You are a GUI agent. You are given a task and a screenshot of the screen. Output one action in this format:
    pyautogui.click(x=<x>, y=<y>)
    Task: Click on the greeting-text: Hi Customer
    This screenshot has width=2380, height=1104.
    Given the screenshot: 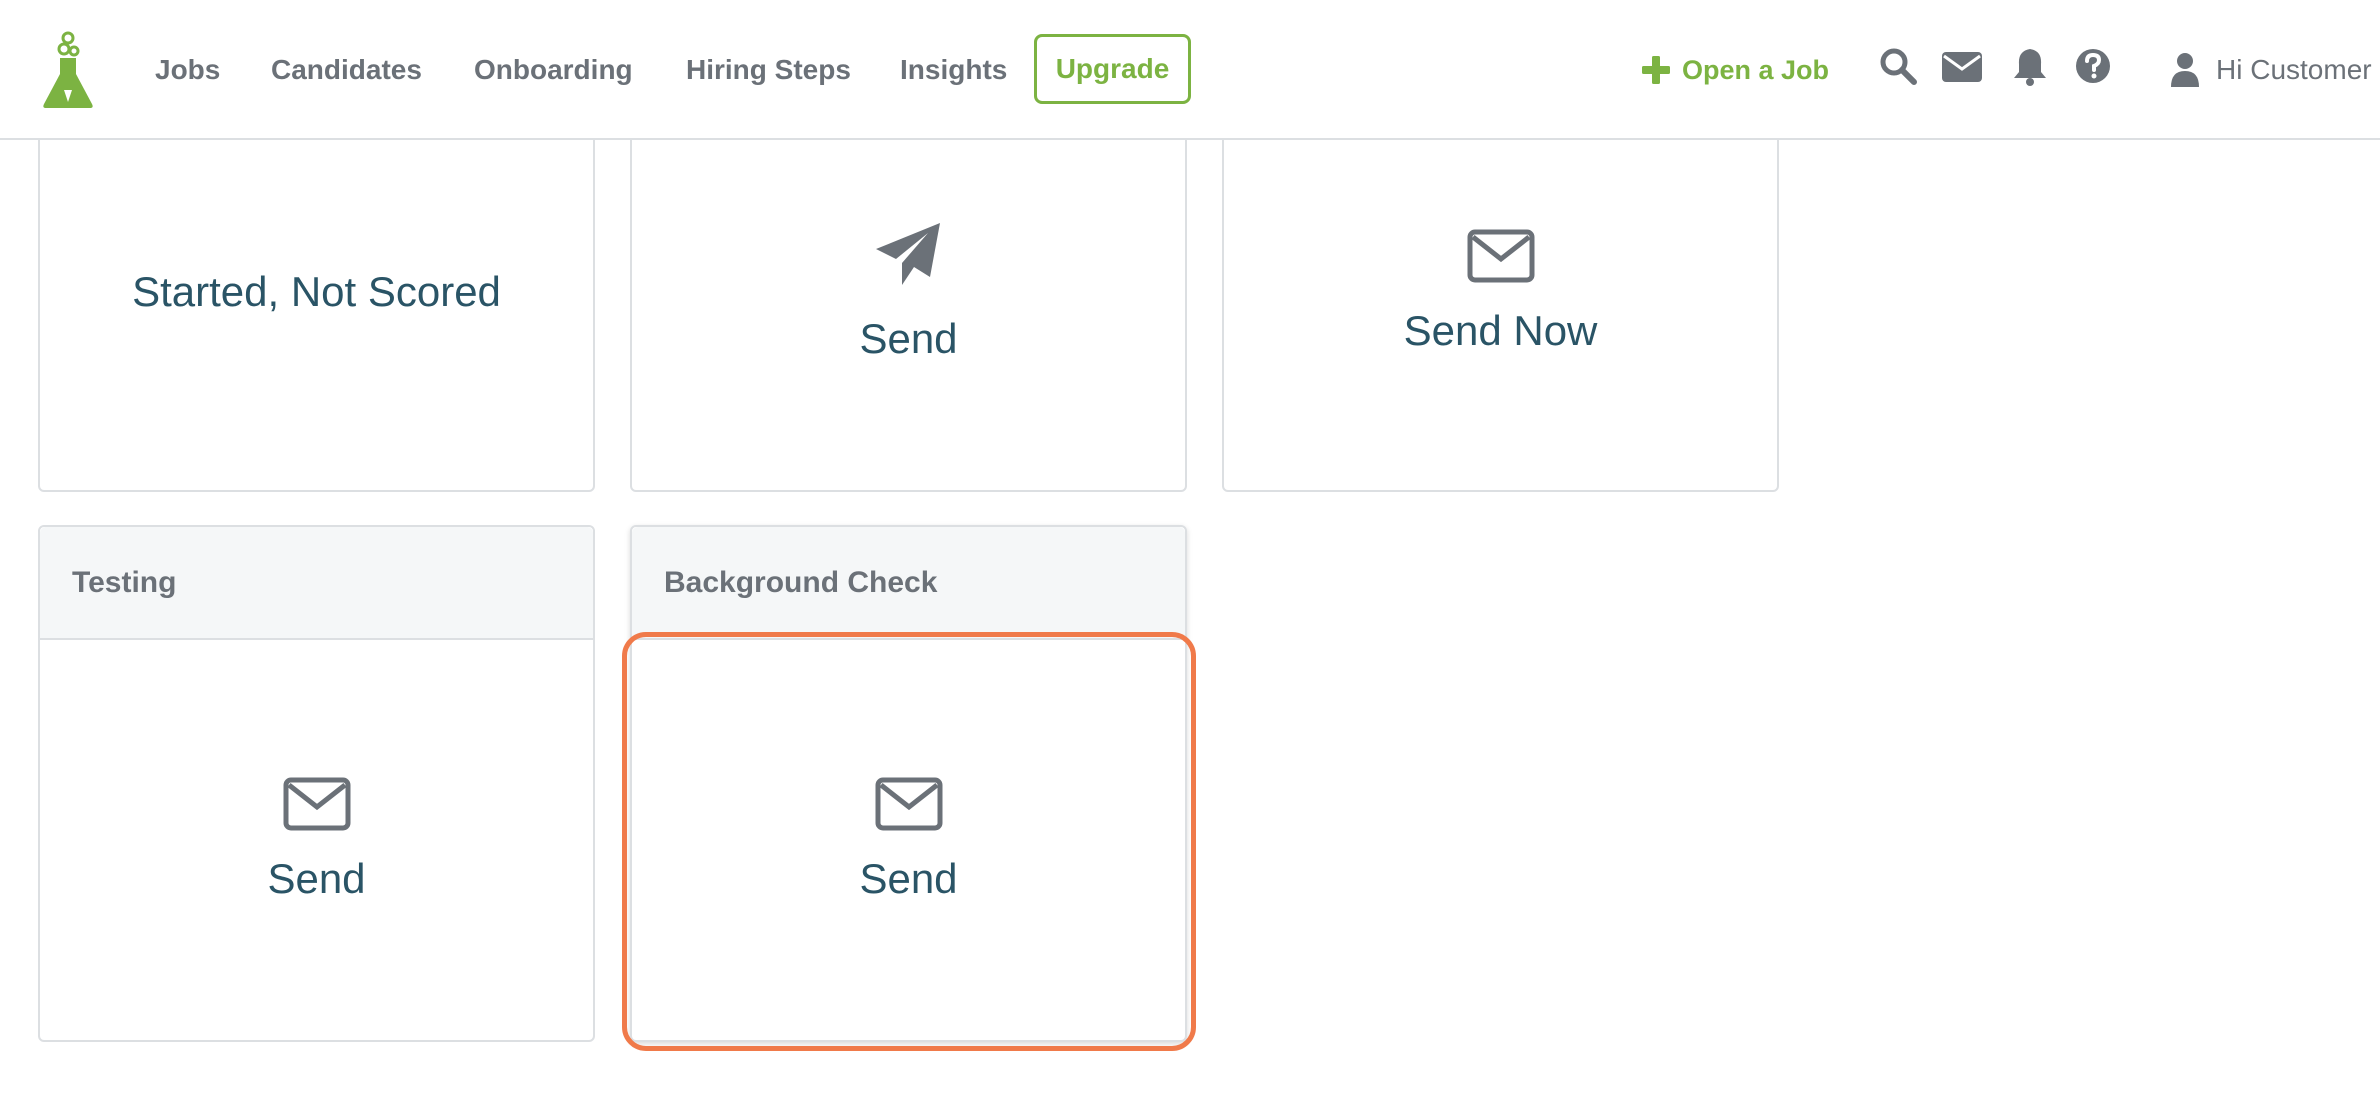 What is the action you would take?
    pyautogui.click(x=2294, y=69)
    